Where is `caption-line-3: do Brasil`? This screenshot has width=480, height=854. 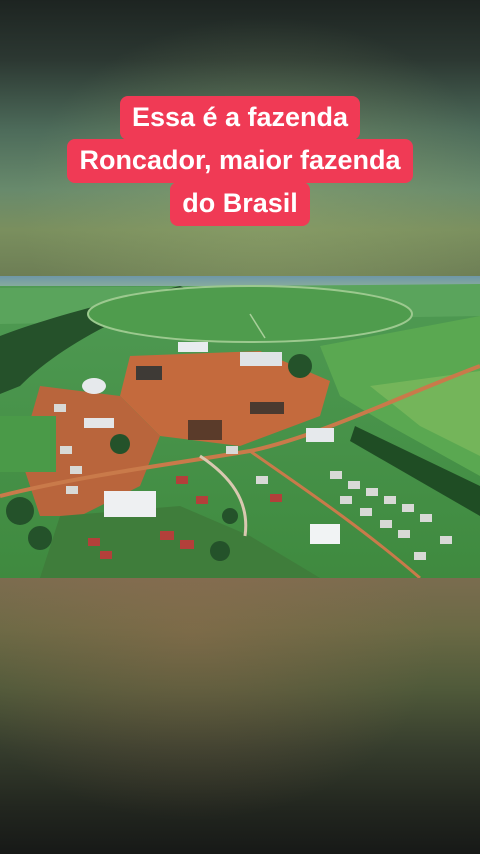
caption-line-3: do Brasil is located at coordinates (240, 204).